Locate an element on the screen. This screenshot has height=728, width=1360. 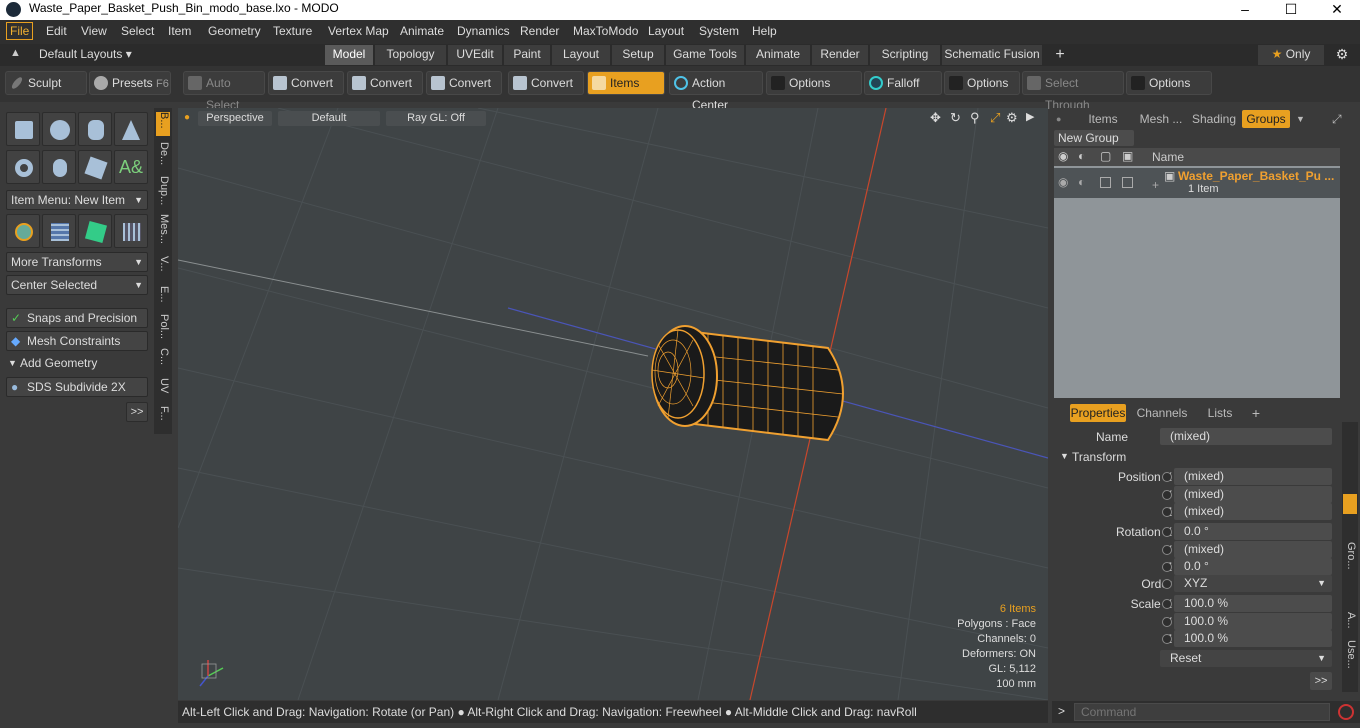
select-checkbox is located at coordinates (1127, 182).